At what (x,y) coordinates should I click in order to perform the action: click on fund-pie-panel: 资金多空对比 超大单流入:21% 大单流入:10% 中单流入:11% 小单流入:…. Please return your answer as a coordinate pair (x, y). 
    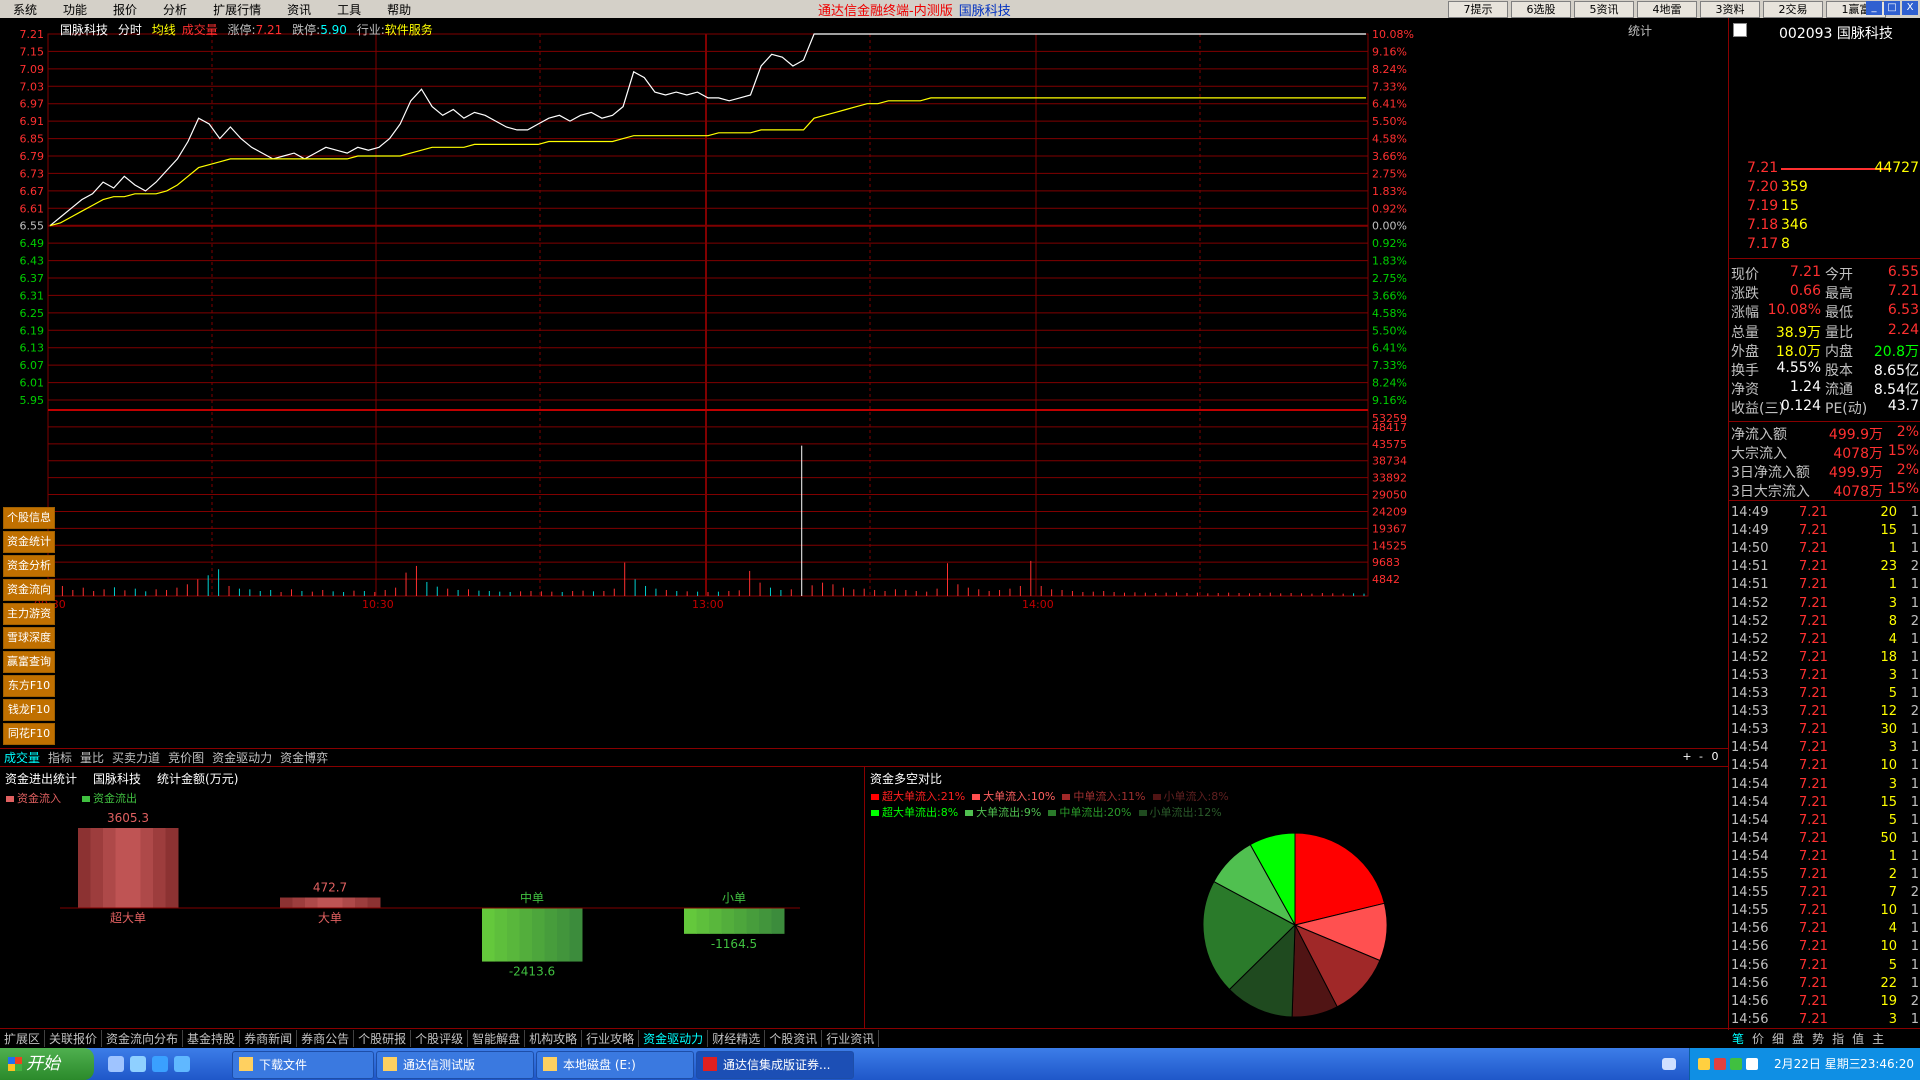
    Looking at the image, I should click on (1296, 897).